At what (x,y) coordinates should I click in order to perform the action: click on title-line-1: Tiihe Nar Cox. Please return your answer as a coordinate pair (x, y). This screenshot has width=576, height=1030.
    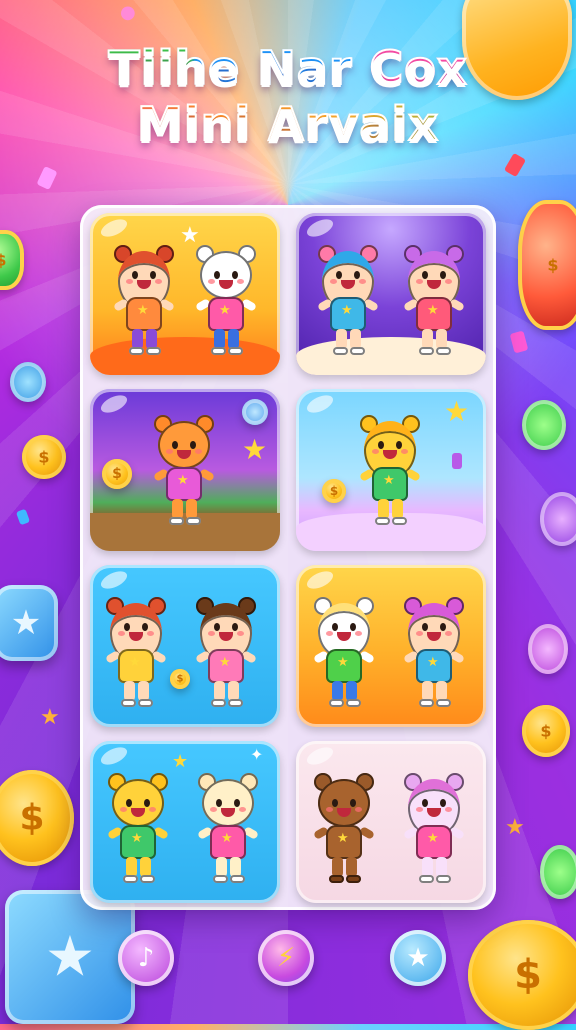
    Looking at the image, I should click on (288, 68).